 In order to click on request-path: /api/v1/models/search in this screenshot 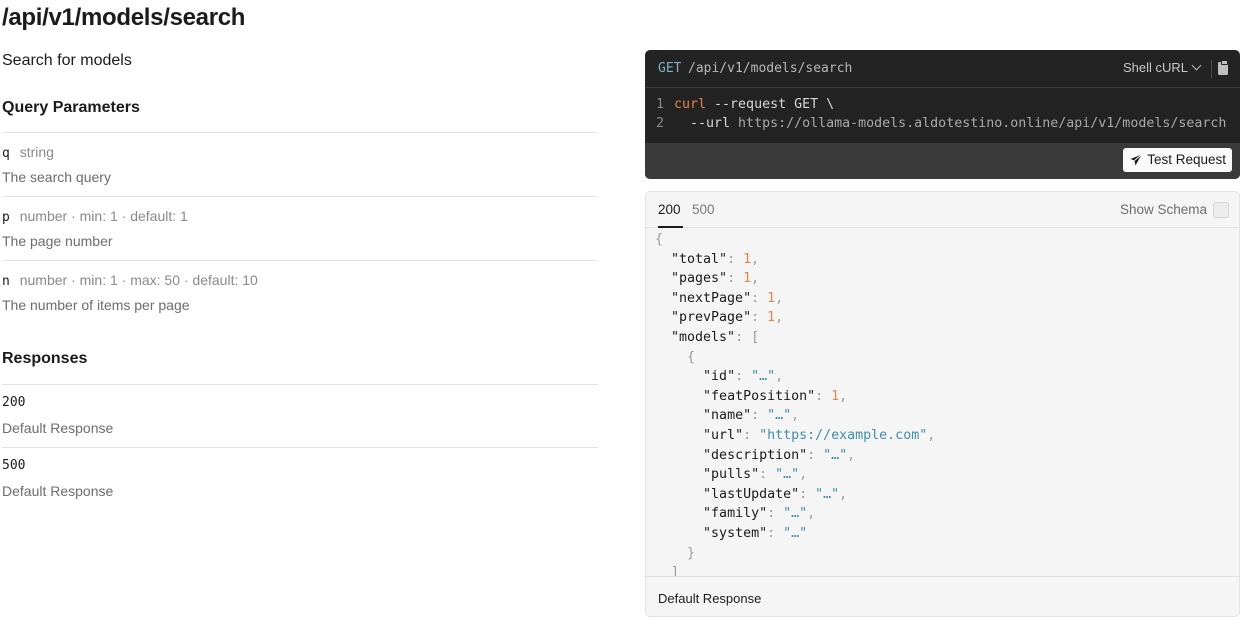, I will do `click(770, 68)`.